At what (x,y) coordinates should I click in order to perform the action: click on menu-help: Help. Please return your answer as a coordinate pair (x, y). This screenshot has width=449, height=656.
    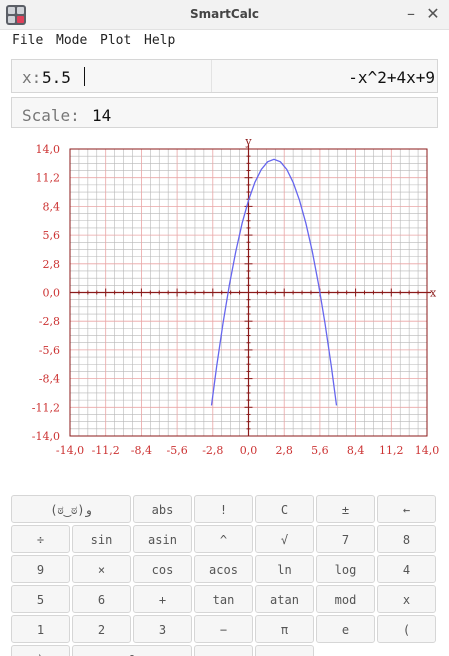
    Looking at the image, I should click on (159, 40).